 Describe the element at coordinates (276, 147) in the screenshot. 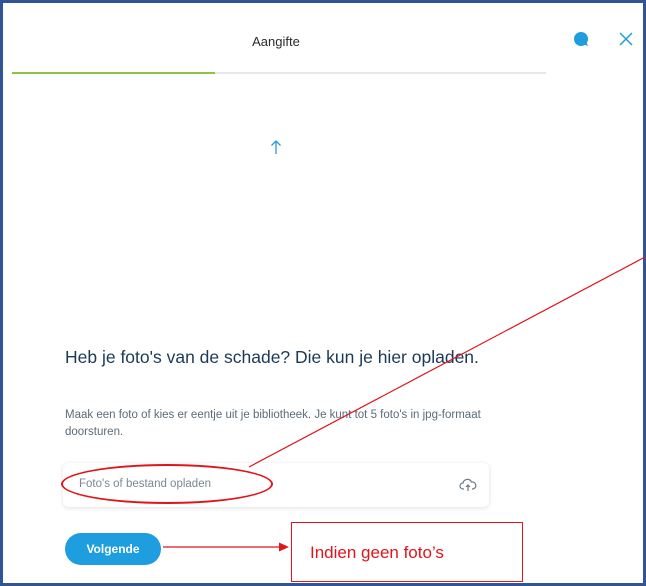

I see `arrow-up-icon` at that location.